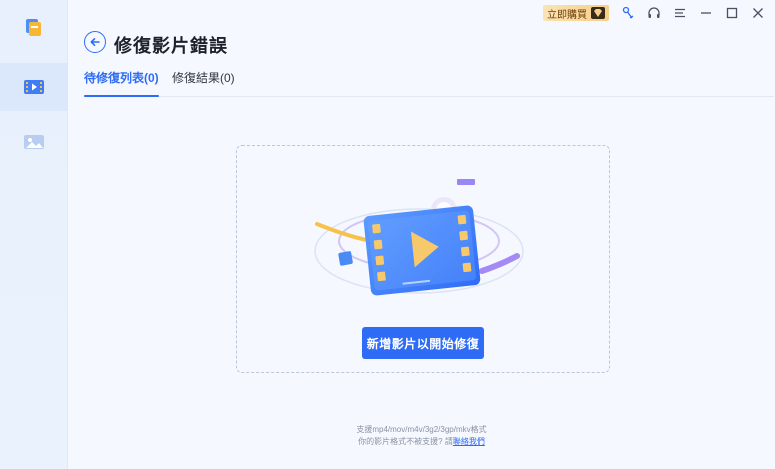 The height and width of the screenshot is (469, 775). Describe the element at coordinates (628, 13) in the screenshot. I see `broom-icon` at that location.